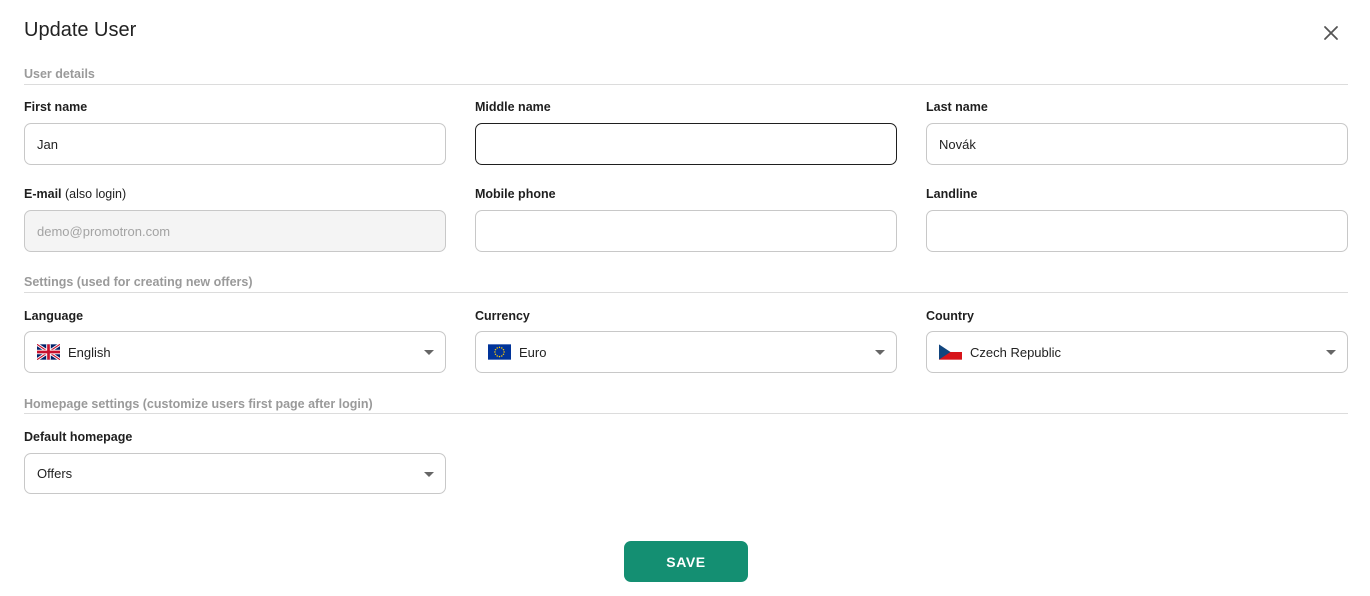 Image resolution: width=1370 pixels, height=596 pixels. I want to click on country-select: Czech Republic, so click(1137, 352).